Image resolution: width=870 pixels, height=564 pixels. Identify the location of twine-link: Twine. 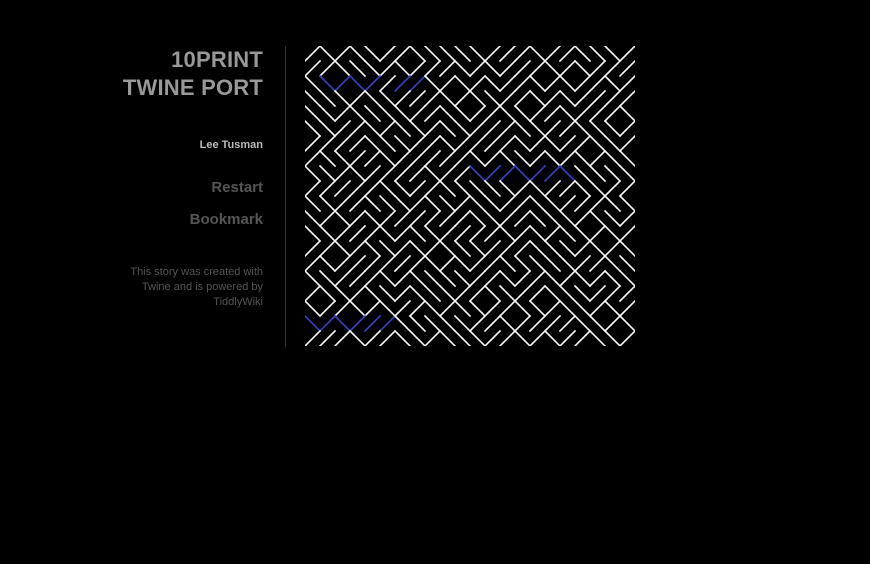
(156, 287).